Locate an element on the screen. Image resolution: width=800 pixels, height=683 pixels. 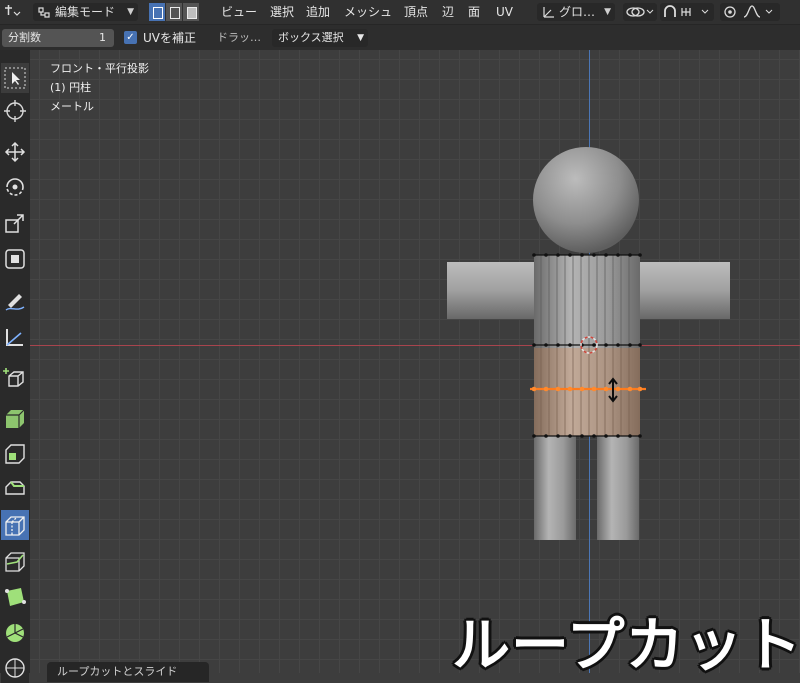
rotate-icon is located at coordinates (15, 187).